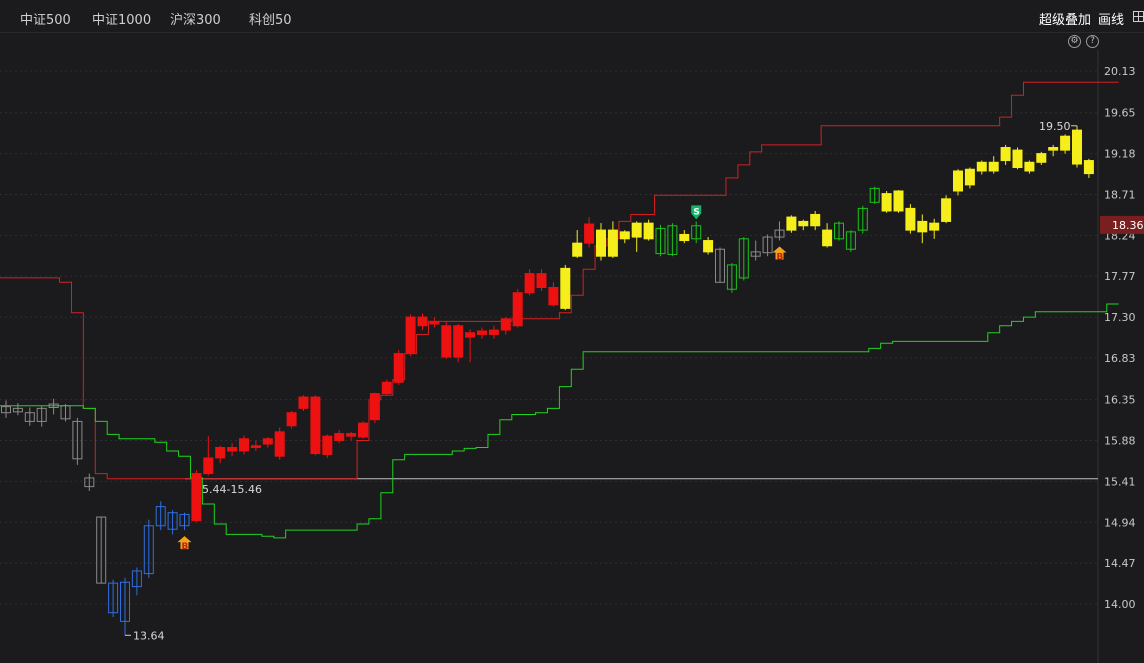 This screenshot has width=1144, height=663. What do you see at coordinates (1120, 317) in the screenshot?
I see `y-tick-label: 17.30` at bounding box center [1120, 317].